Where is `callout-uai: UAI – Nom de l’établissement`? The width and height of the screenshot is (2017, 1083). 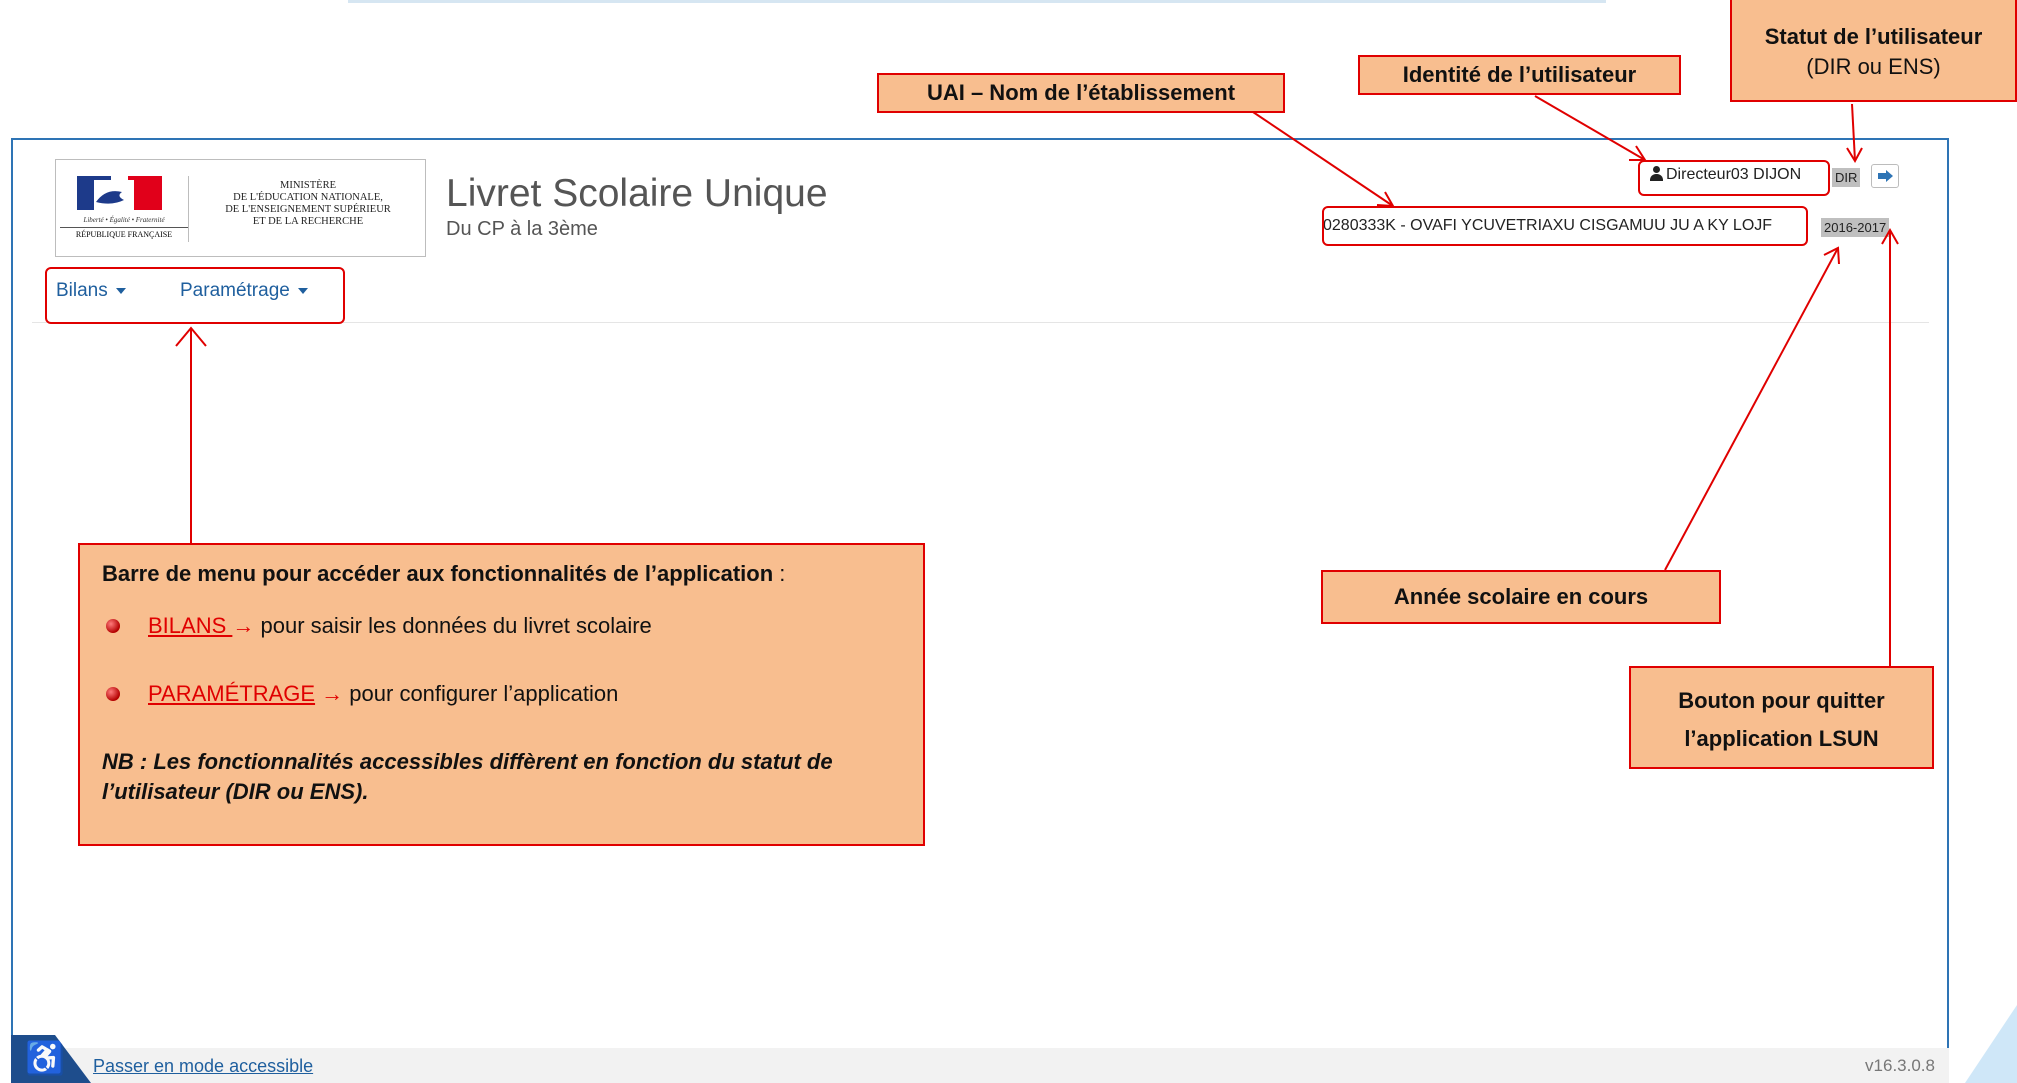 callout-uai: UAI – Nom de l’établissement is located at coordinates (1081, 93).